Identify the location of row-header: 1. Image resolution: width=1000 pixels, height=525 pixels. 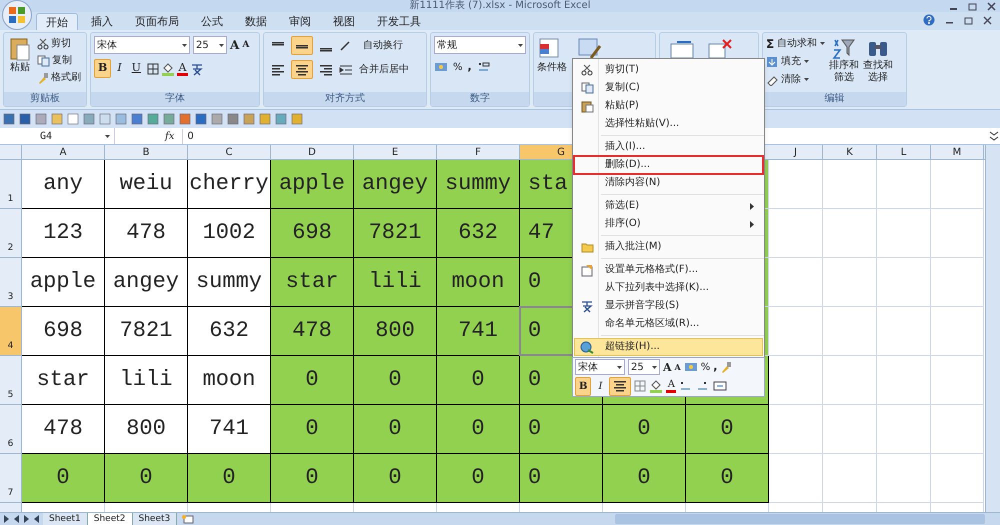
(11, 184).